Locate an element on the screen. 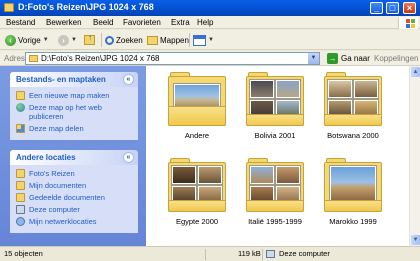  title-bar: D:Foto's Reizen\JPG 1024 x 768 _ □ × is located at coordinates (210, 8).